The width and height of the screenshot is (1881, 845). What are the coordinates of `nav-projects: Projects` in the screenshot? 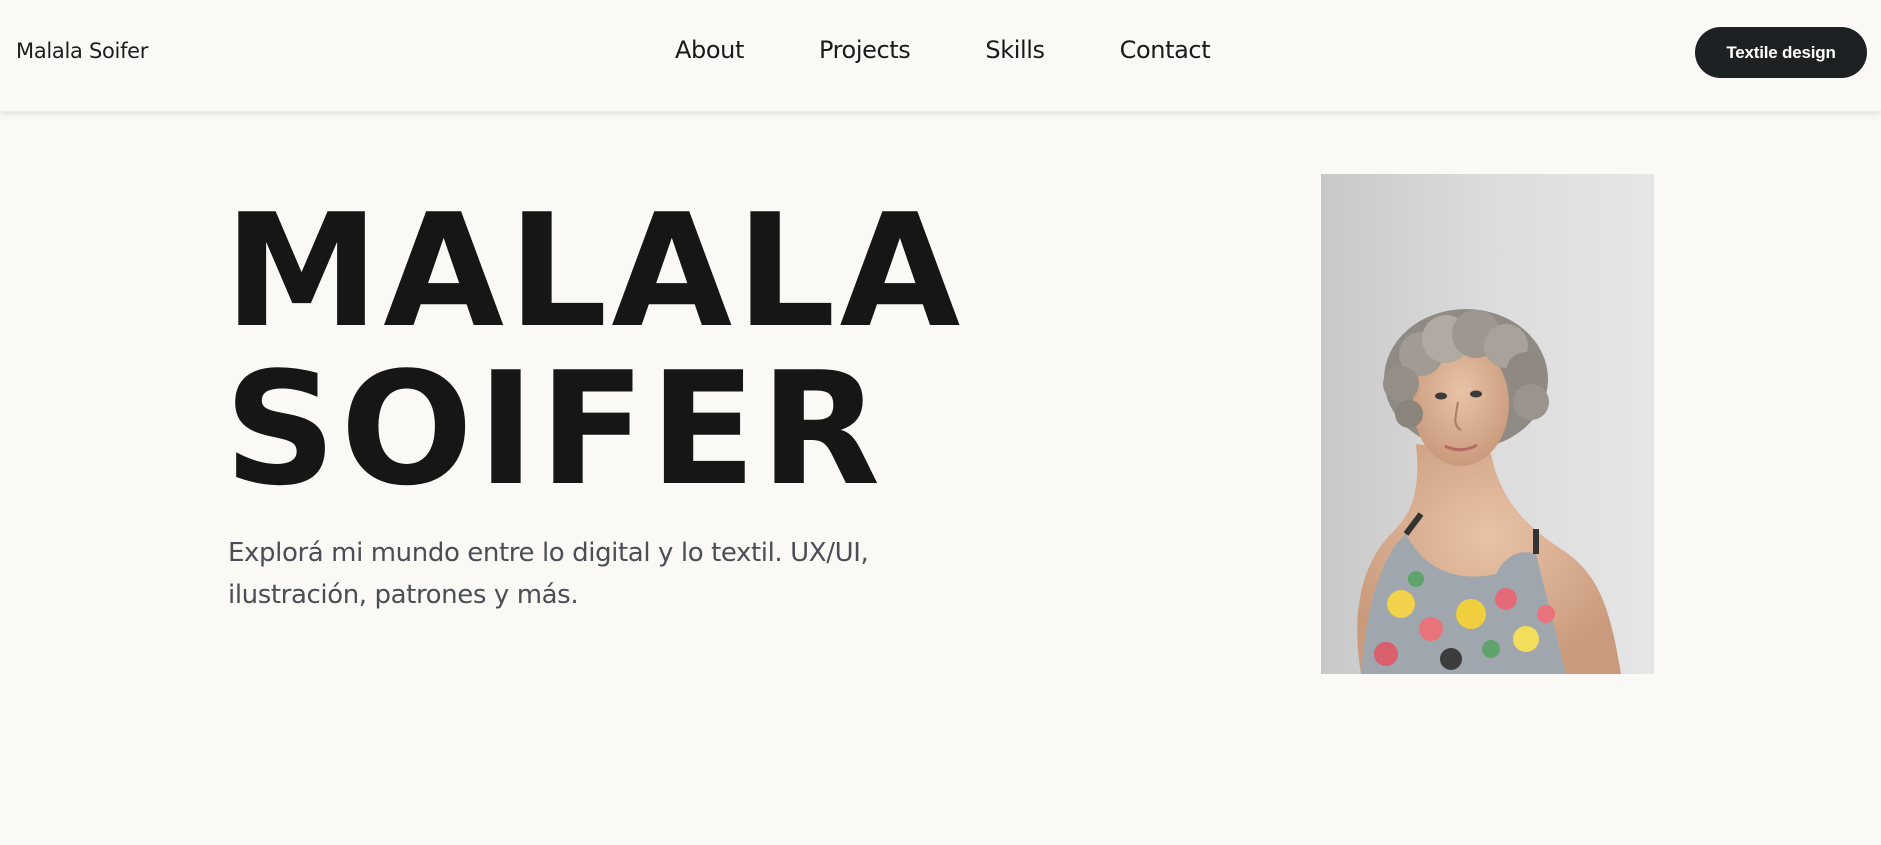 It's located at (865, 50).